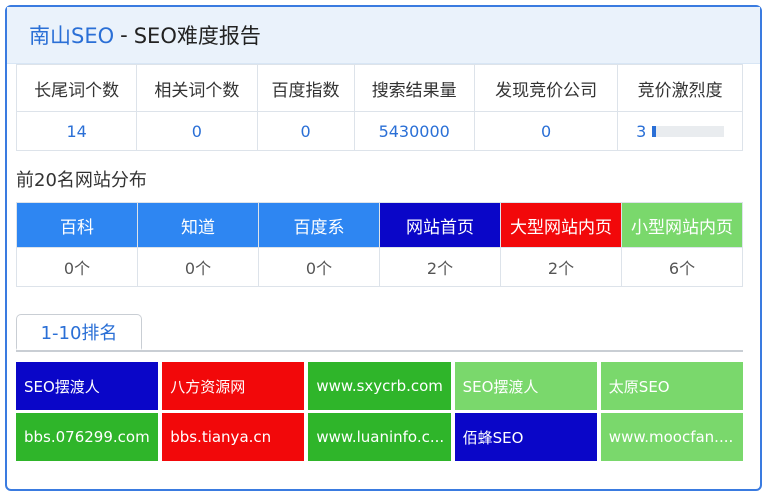 The image size is (769, 500). I want to click on ranking-item-2: 八方资源网, so click(233, 386).